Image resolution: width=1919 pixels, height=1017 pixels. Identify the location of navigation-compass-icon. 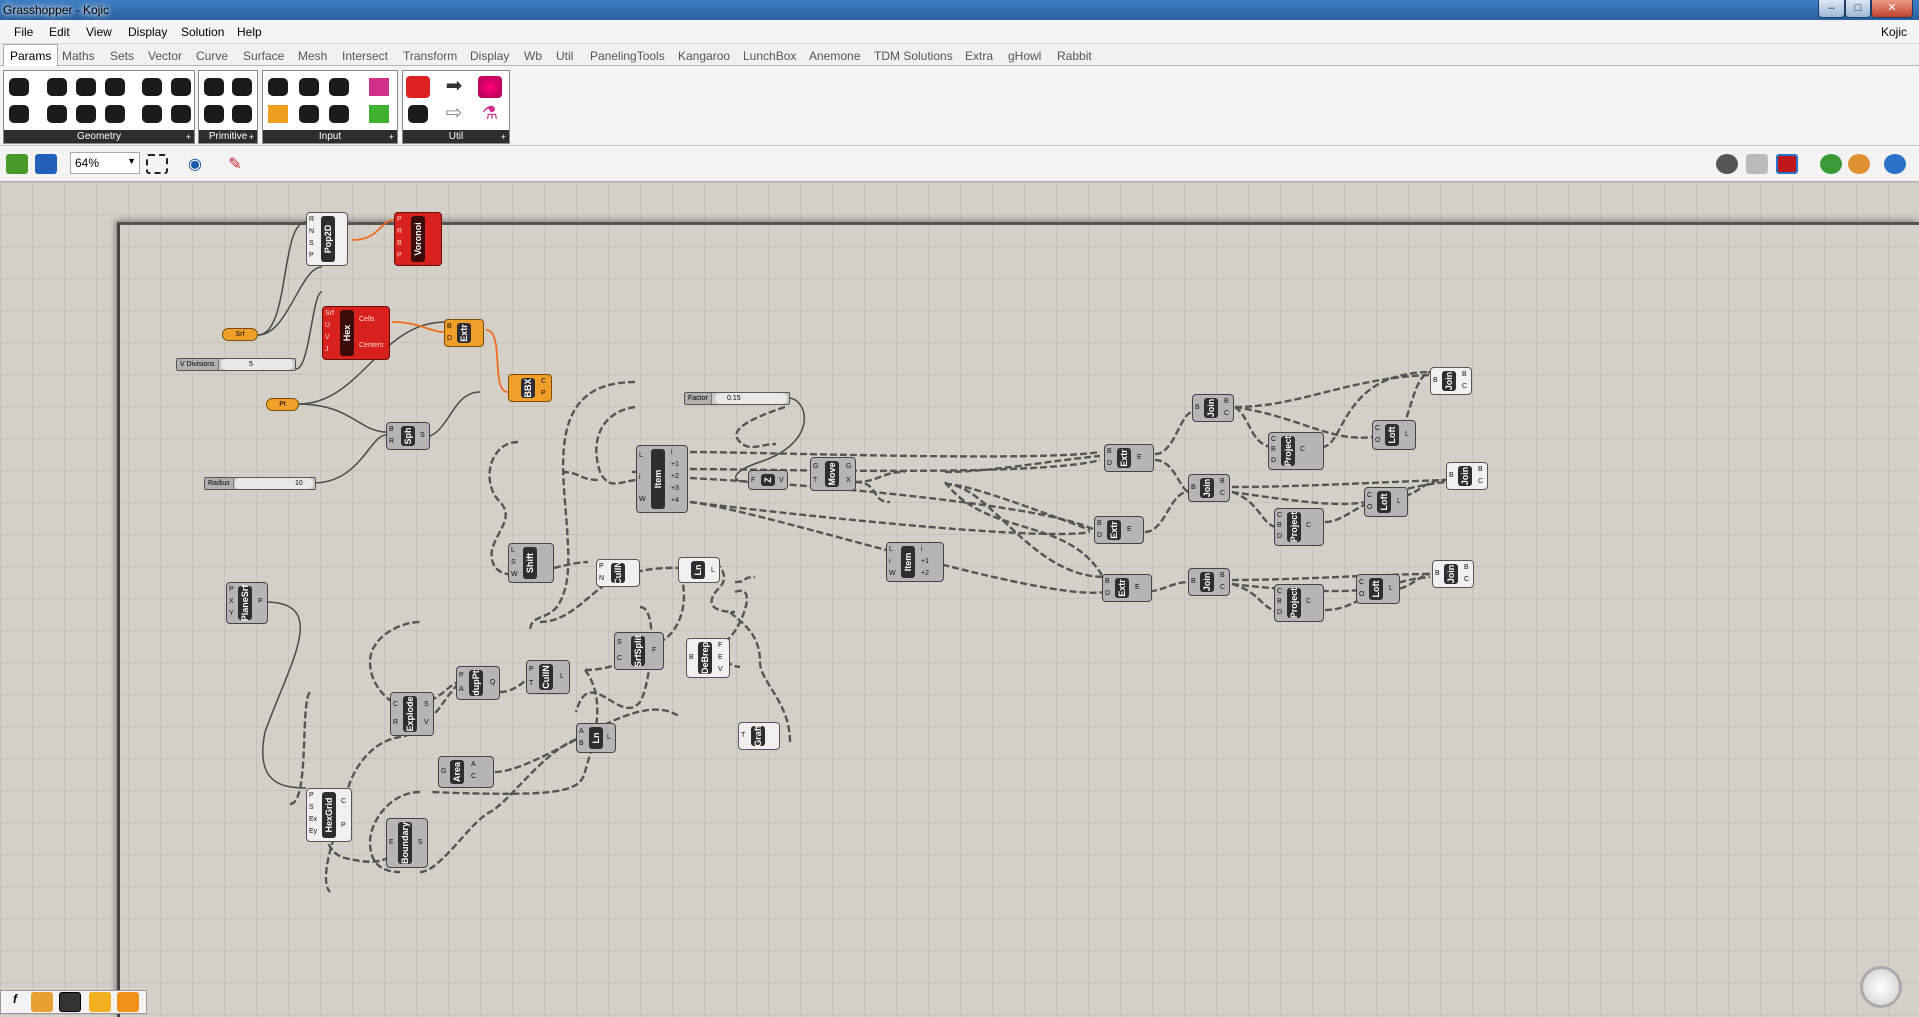
(1881, 987).